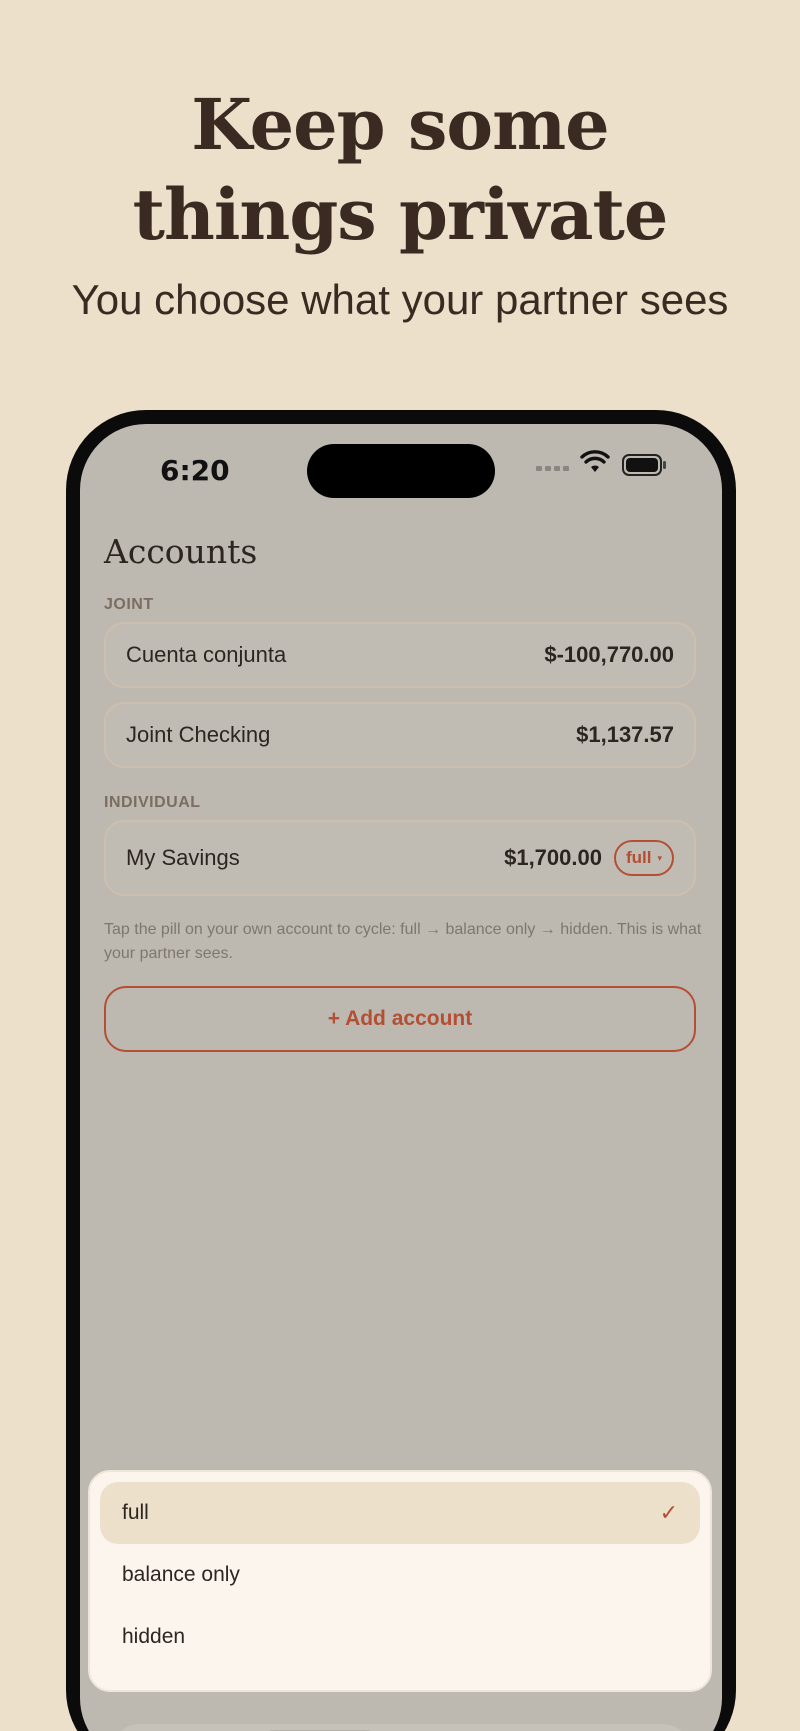 This screenshot has width=800, height=1731. I want to click on section-label-individual: INDIVIDUAL, so click(152, 802).